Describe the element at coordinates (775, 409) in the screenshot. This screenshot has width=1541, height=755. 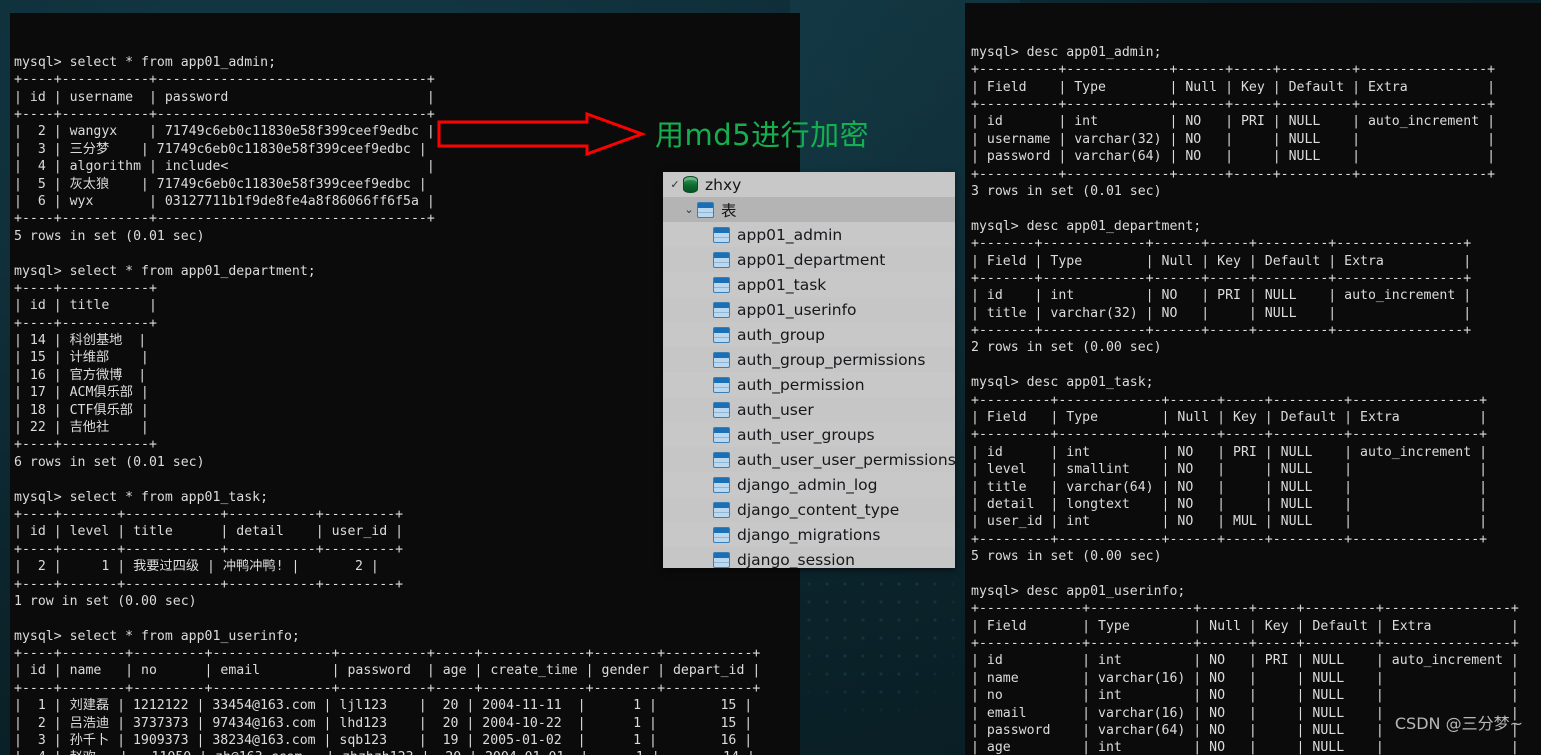
I see `tree-node-label: auth_user` at that location.